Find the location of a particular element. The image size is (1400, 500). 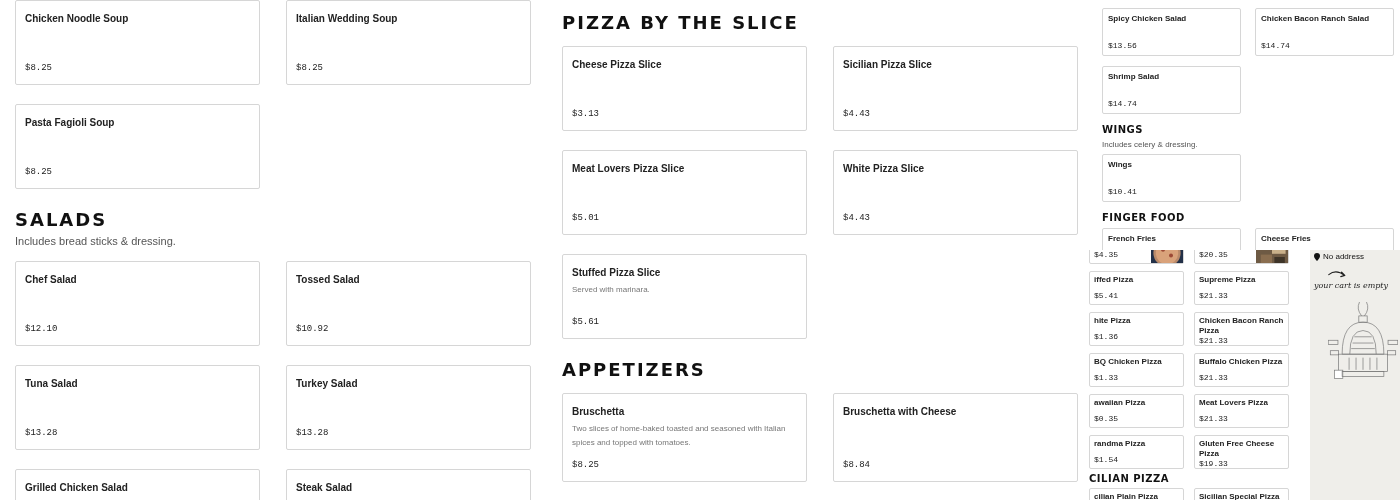

cart-empty-message: your cart is empty is located at coordinates (1352, 285).